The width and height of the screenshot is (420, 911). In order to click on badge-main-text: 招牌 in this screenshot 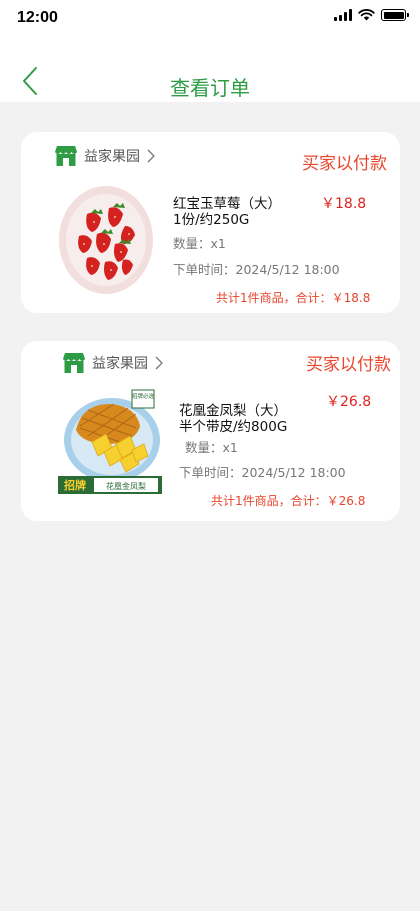, I will do `click(75, 485)`.